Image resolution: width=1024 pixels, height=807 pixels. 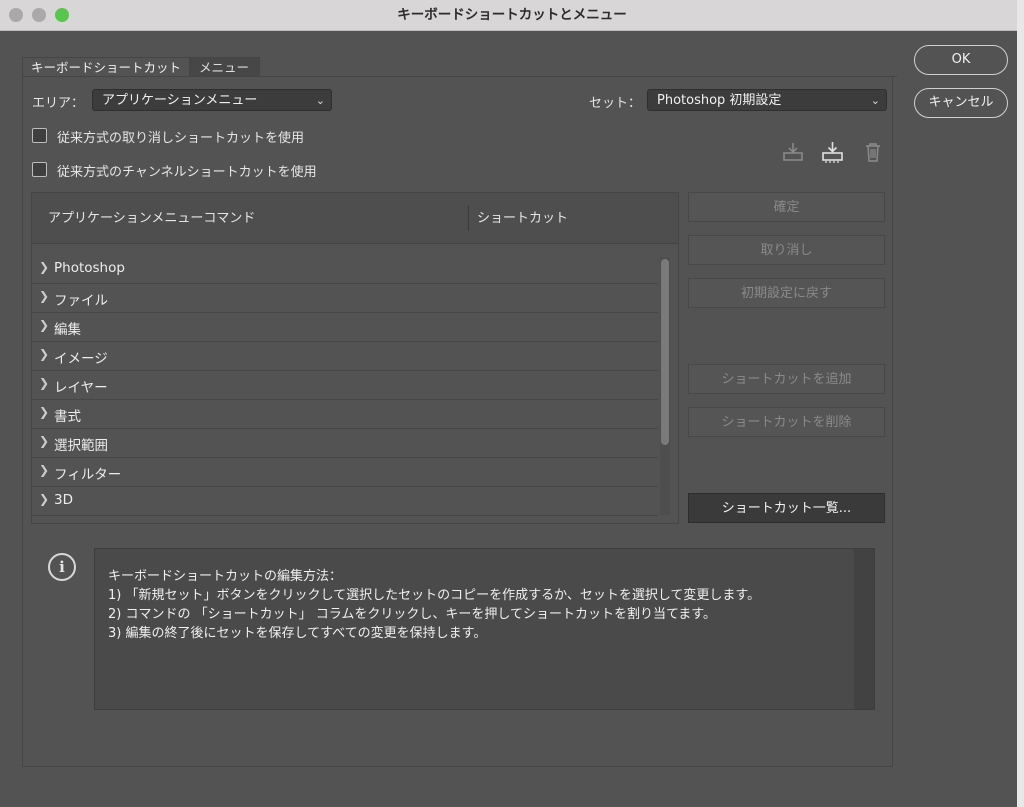 I want to click on table-header: アプリケーションメニューコマンド ショートカット, so click(x=355, y=218).